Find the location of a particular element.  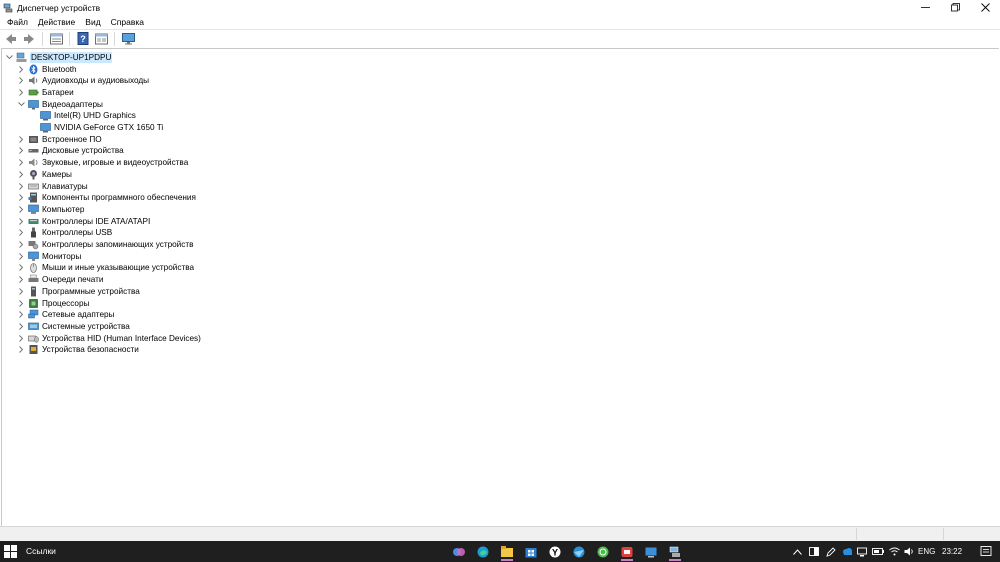

tray-battery-icon is located at coordinates (878, 551).